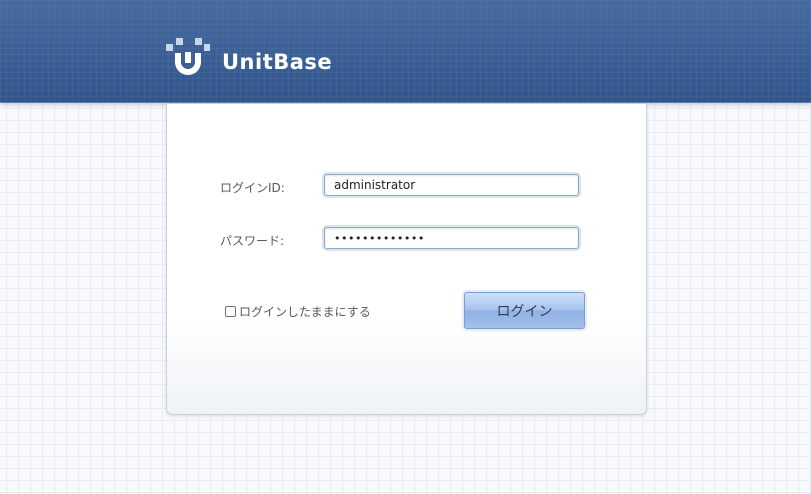 The height and width of the screenshot is (494, 811). I want to click on login-id-label: ログインID:, so click(252, 188).